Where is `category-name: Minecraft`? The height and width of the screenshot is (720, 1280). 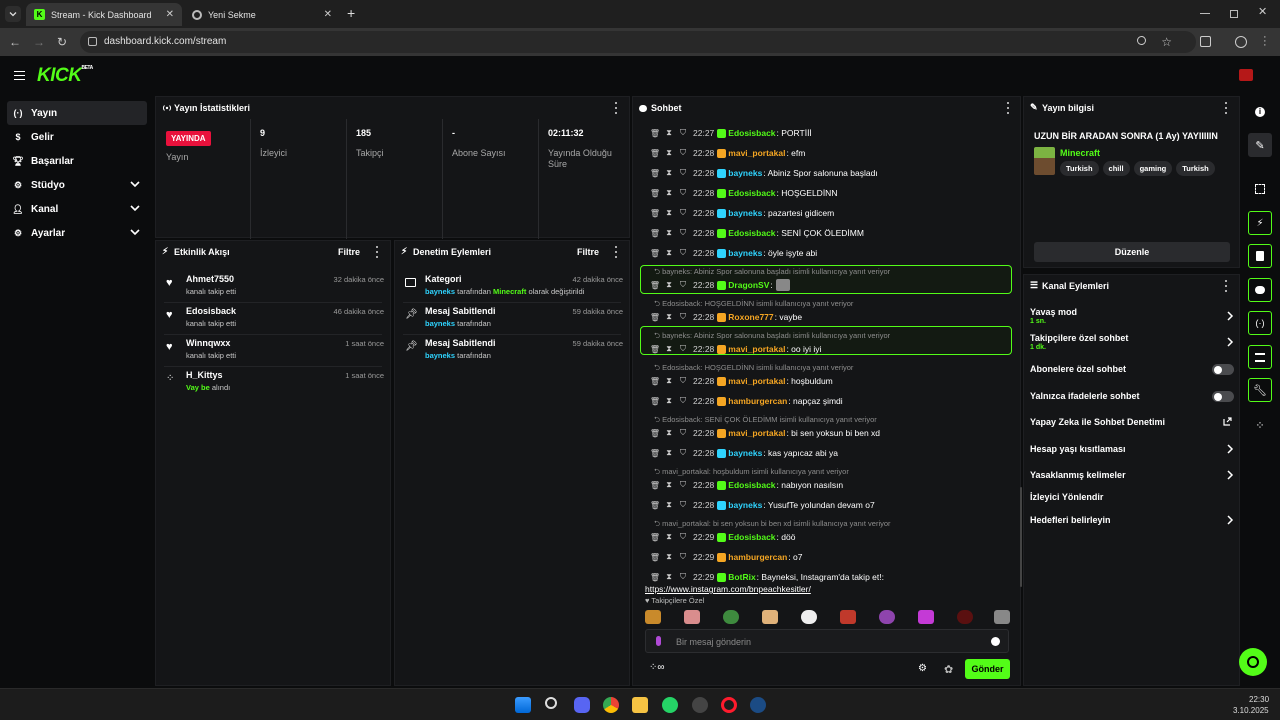
category-name: Minecraft is located at coordinates (1080, 153).